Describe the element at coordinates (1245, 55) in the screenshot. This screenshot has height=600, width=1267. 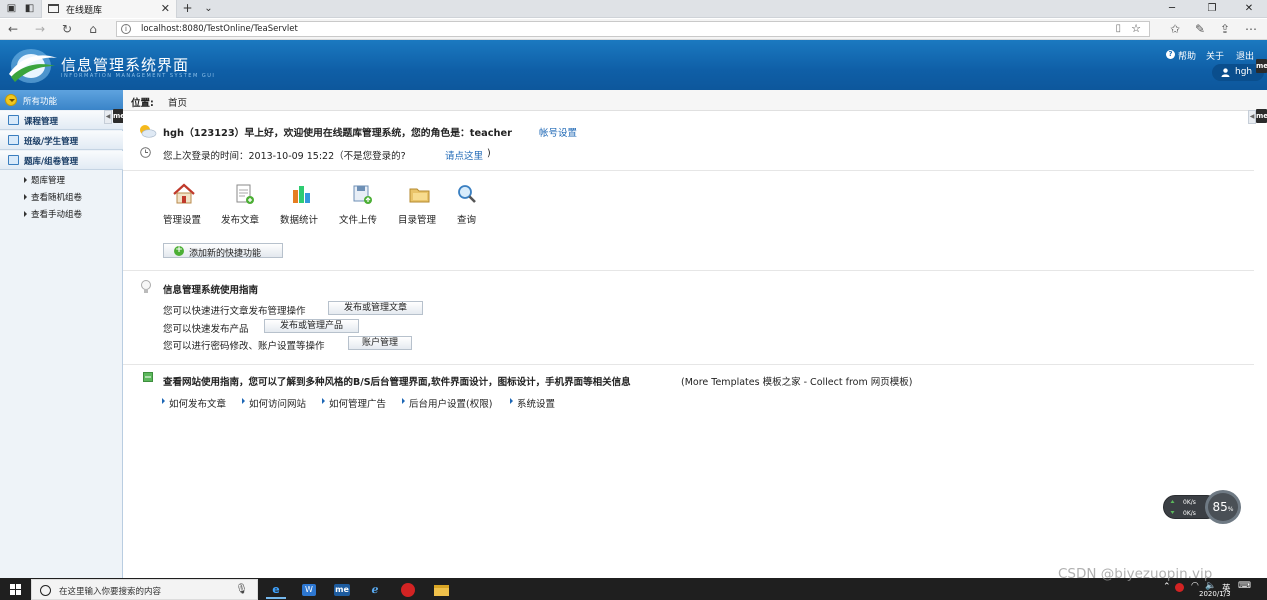
I see `exit-link: 退出` at that location.